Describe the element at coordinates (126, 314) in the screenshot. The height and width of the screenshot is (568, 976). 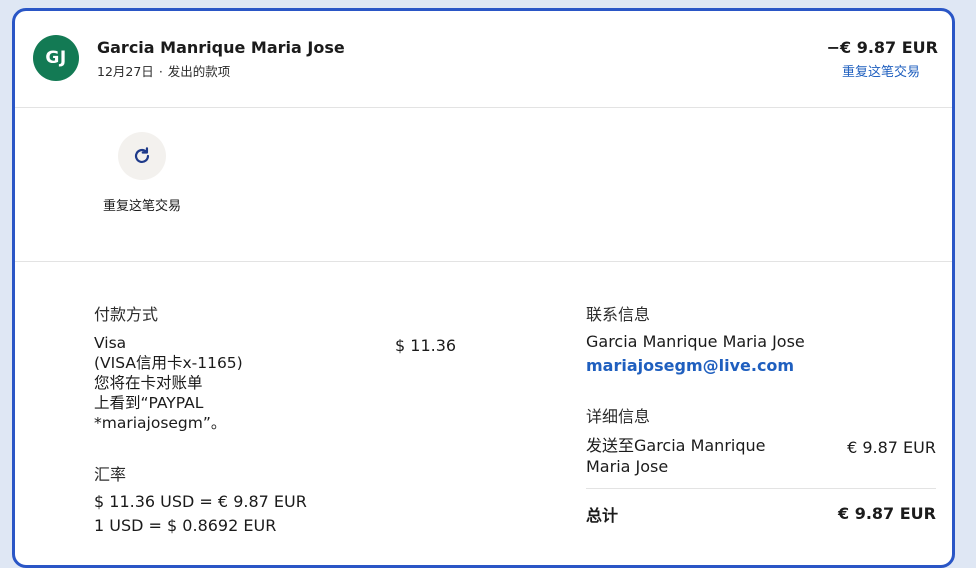
I see `payment-method-title: 付款方式` at that location.